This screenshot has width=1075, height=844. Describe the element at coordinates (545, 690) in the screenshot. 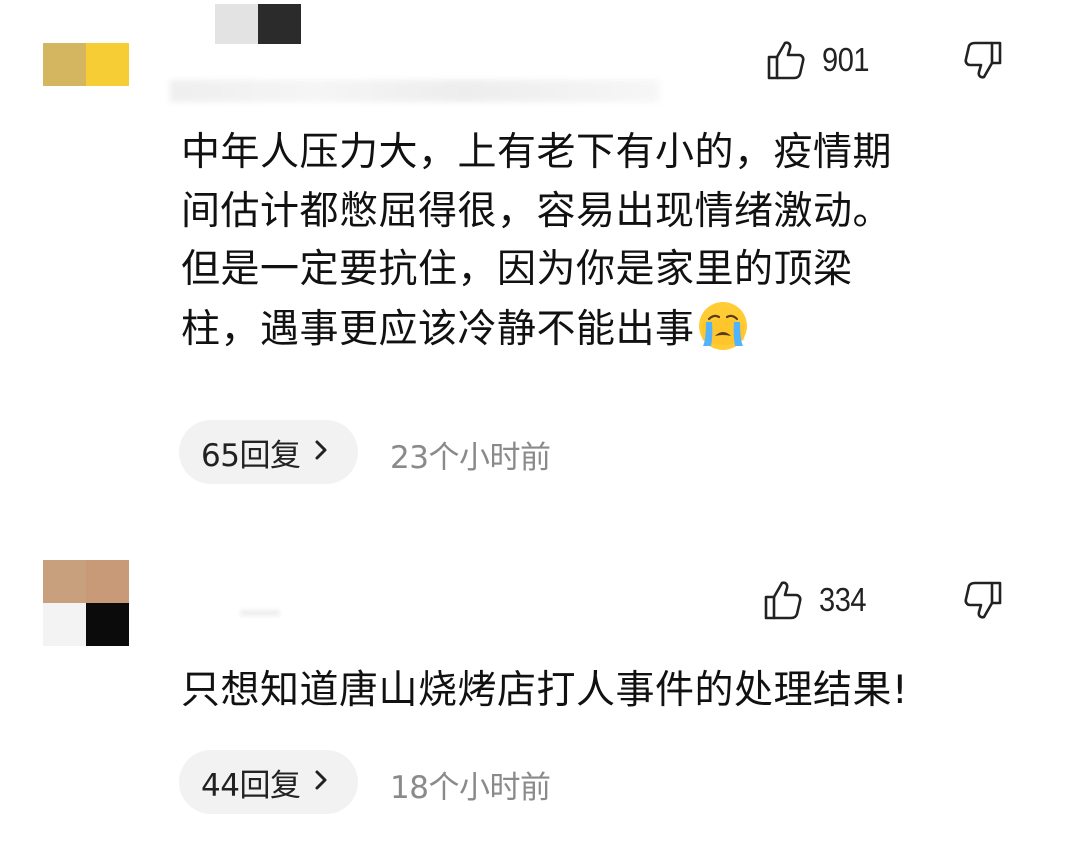

I see `comment-text: 只想知道唐山烧烤店打人事件的处理结果!` at that location.